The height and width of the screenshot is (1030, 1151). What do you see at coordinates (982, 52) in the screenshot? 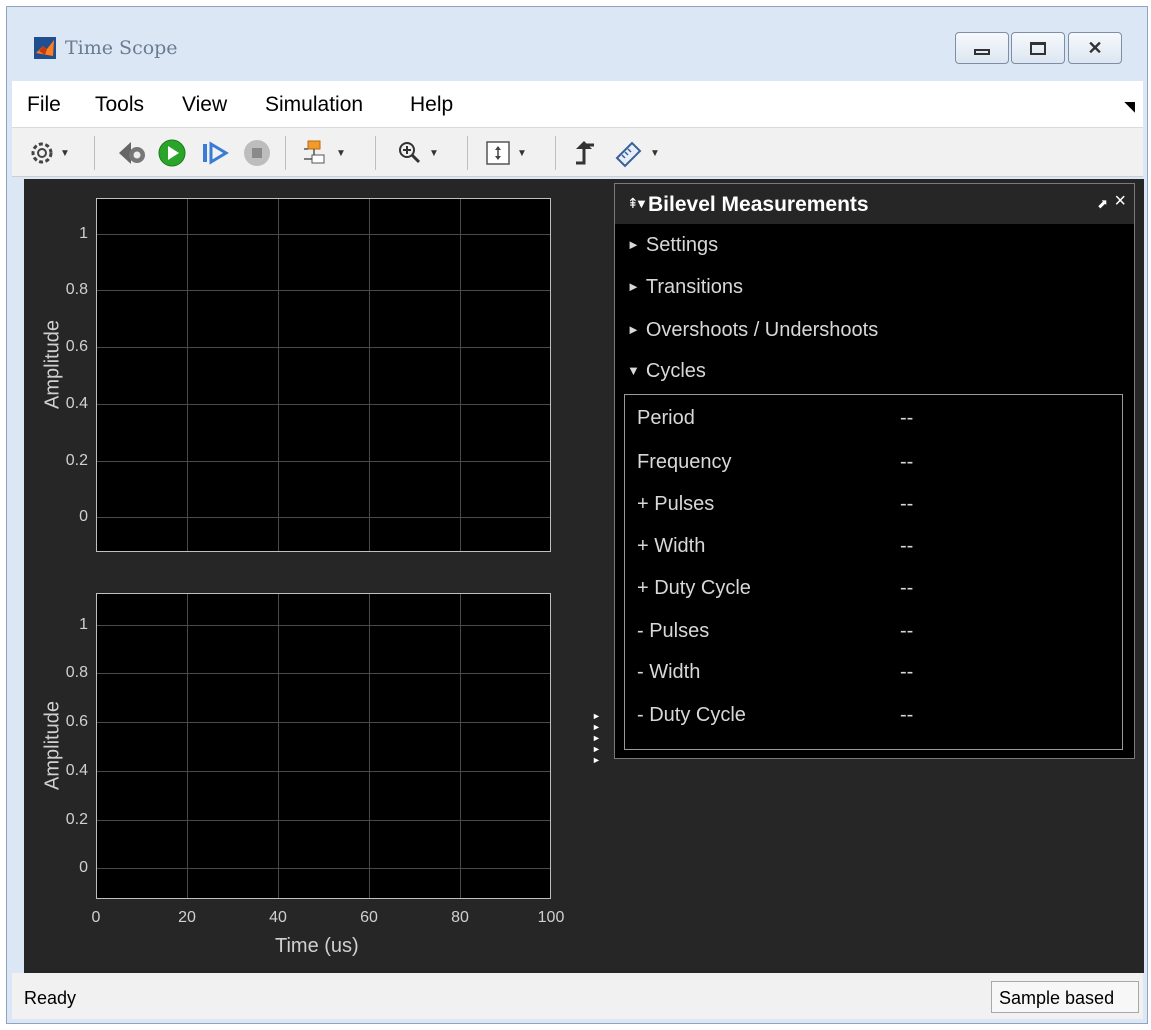
I see `minimize-icon` at bounding box center [982, 52].